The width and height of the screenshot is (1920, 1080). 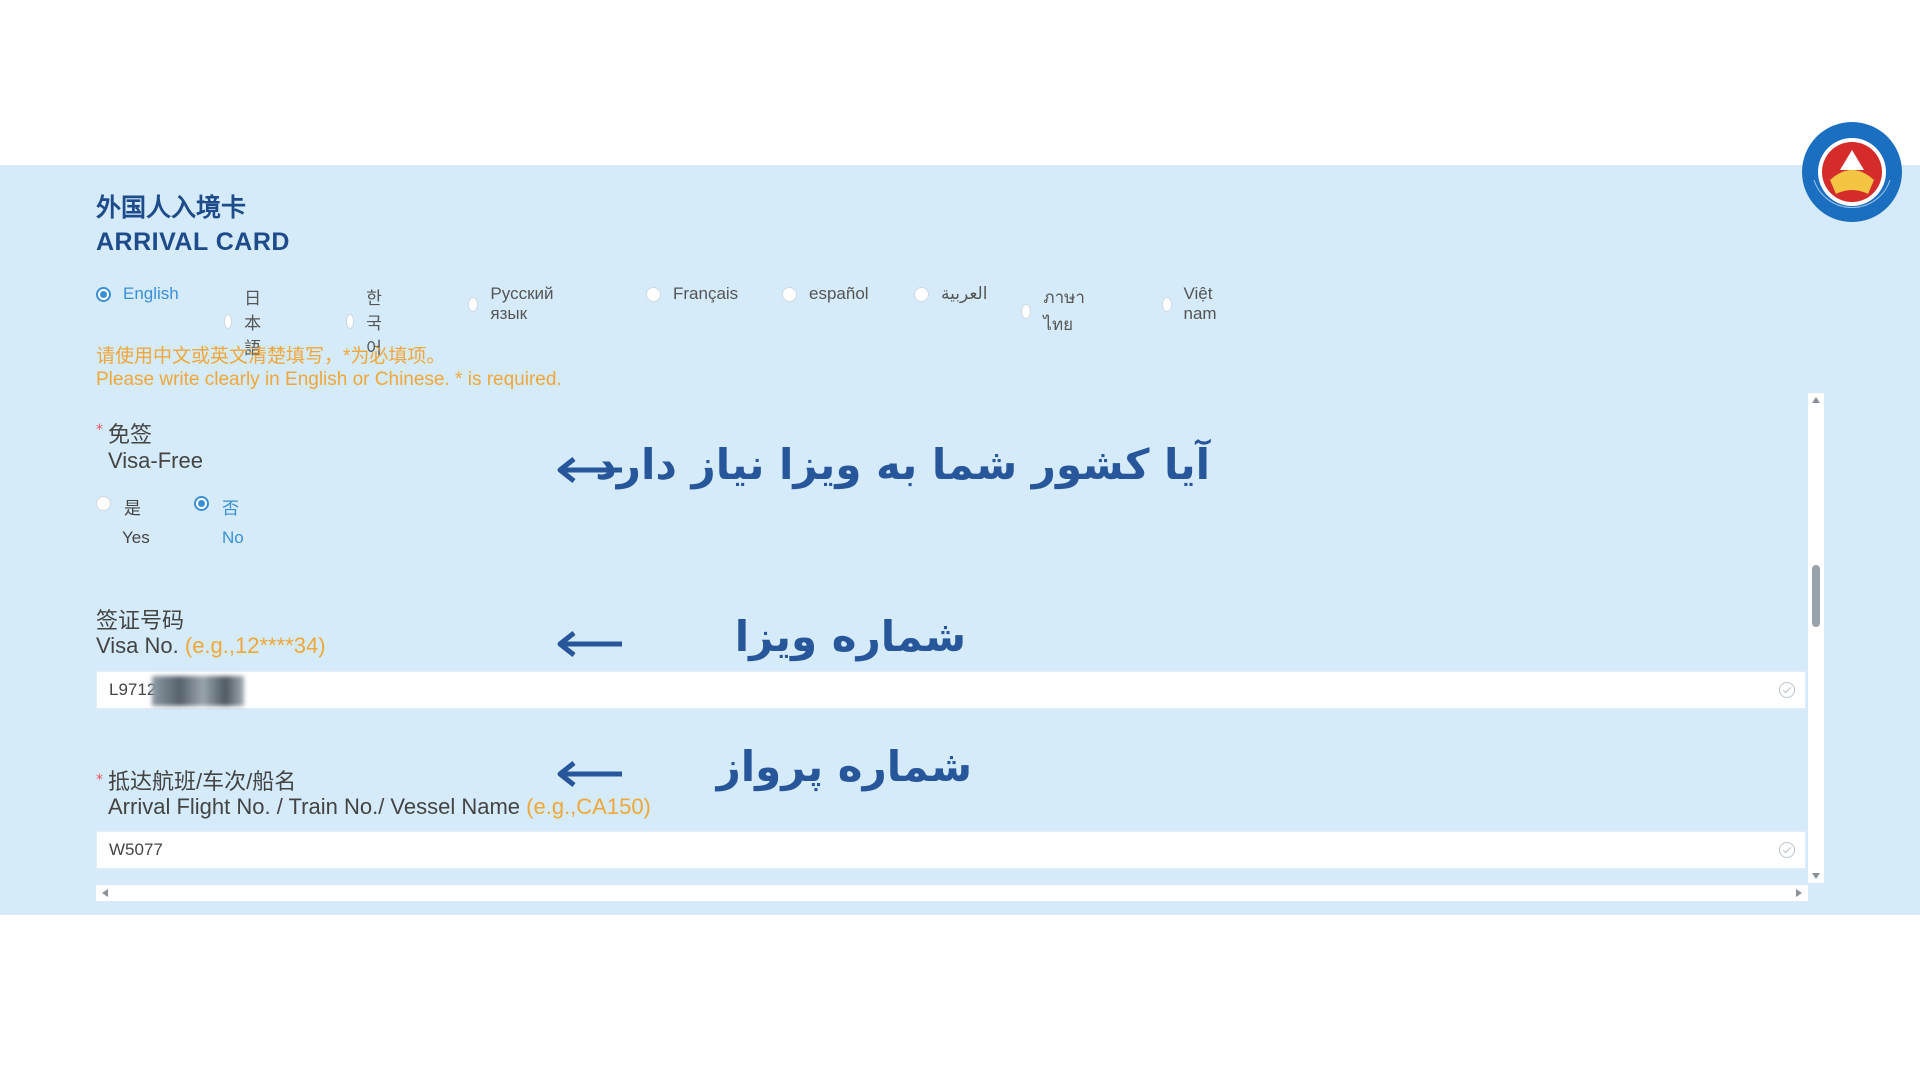 I want to click on redacted-blur, so click(x=198, y=690).